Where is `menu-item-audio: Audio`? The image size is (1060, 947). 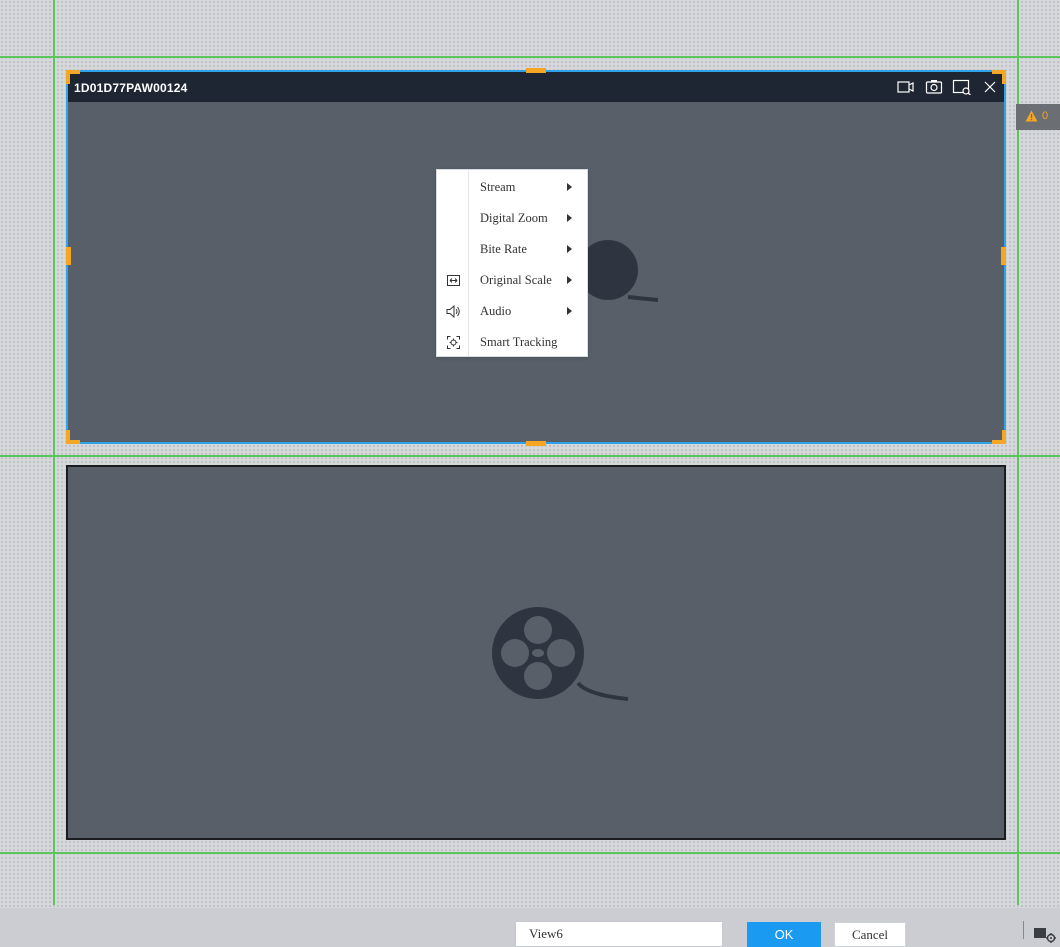 menu-item-audio: Audio is located at coordinates (512, 310).